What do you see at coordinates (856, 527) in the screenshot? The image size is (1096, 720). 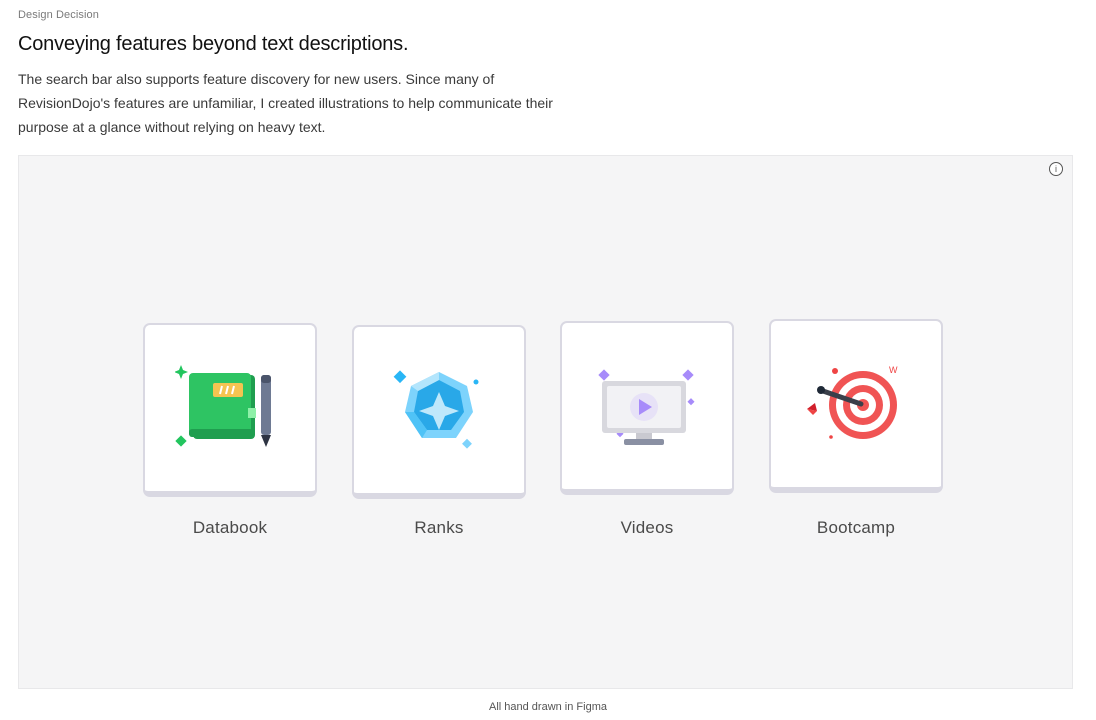 I see `bootcamp-label: Bootcamp` at bounding box center [856, 527].